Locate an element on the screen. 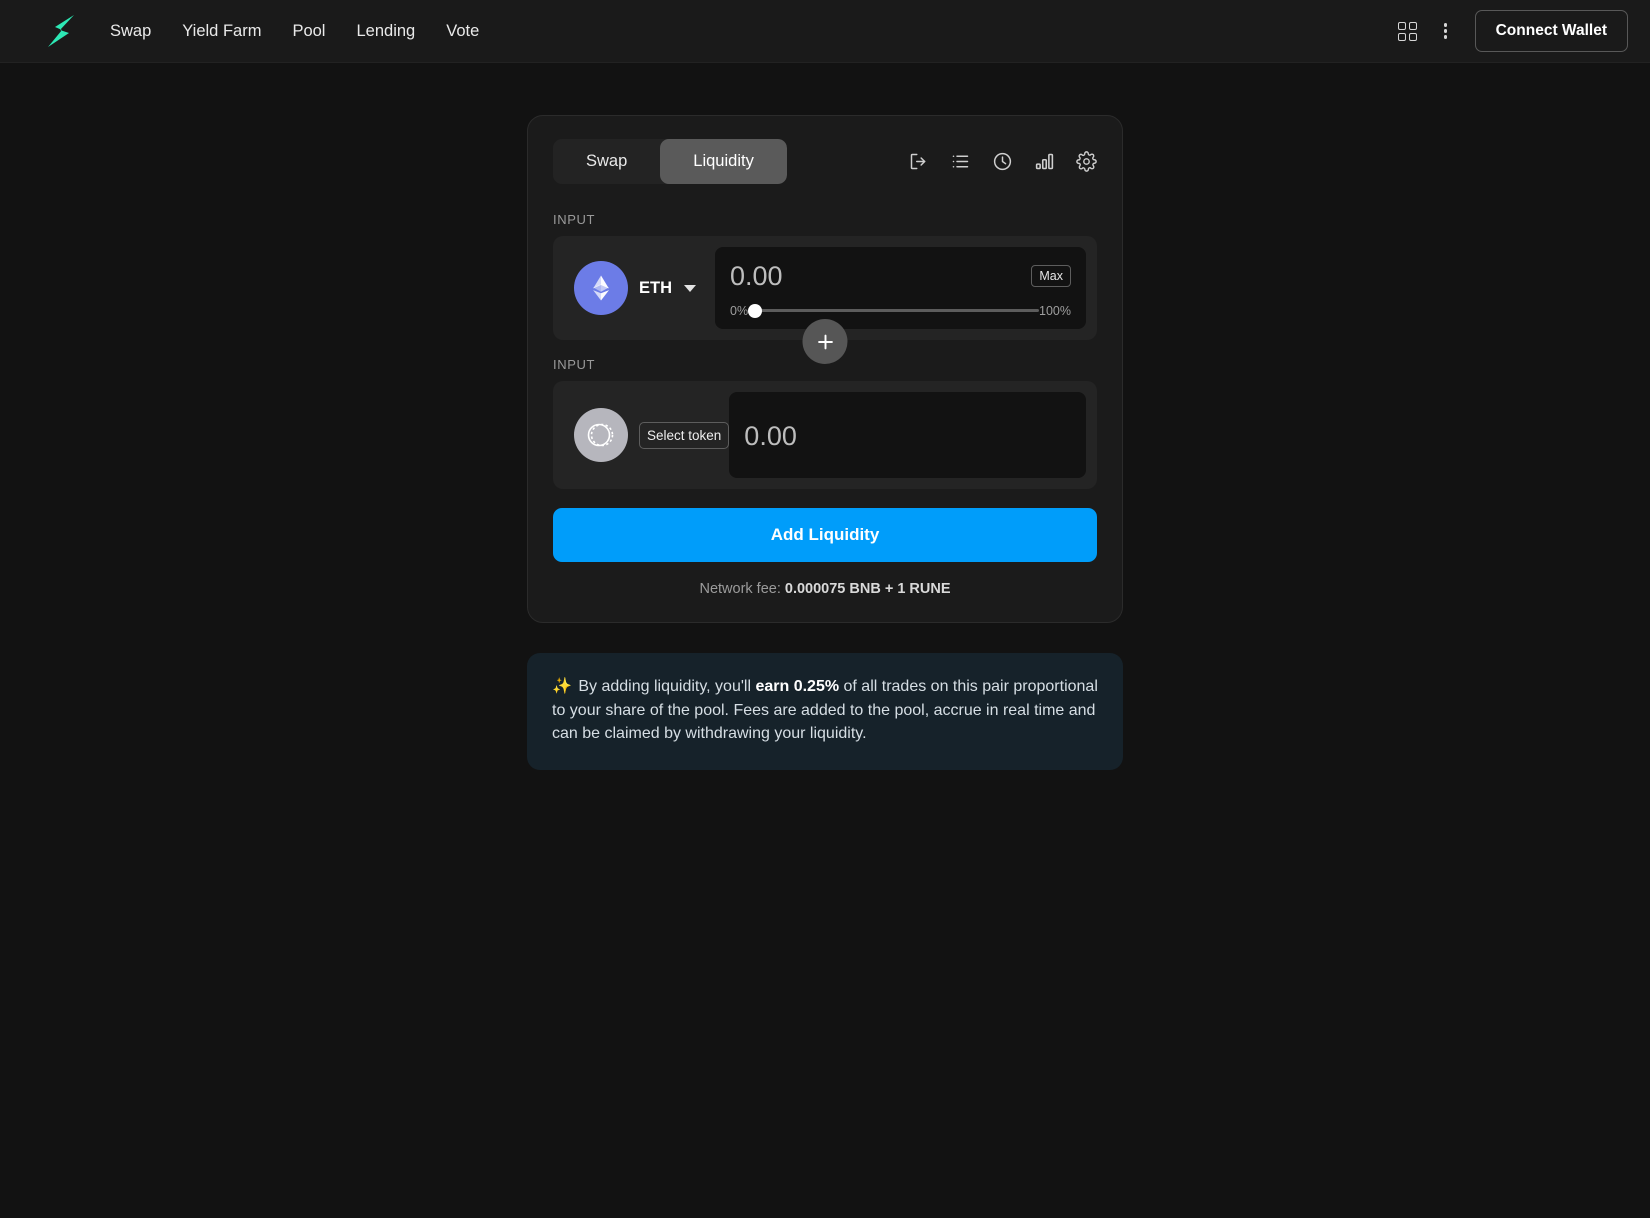  settings-button is located at coordinates (1086, 161).